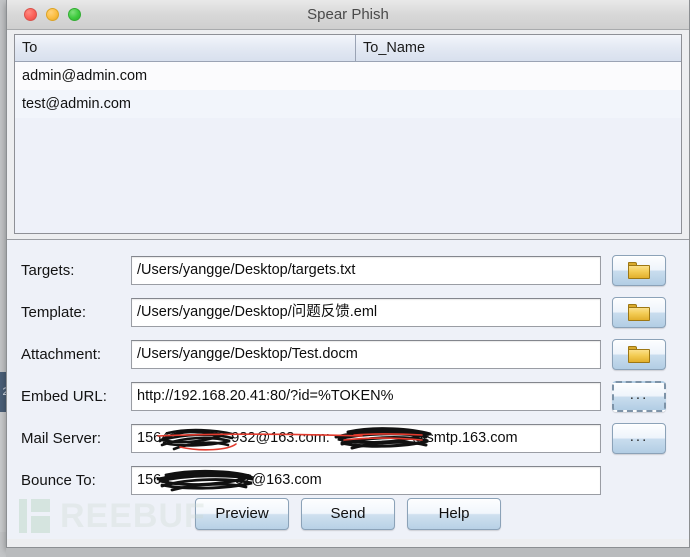 Image resolution: width=690 pixels, height=557 pixels. What do you see at coordinates (48, 270) in the screenshot?
I see `label-targets: Targets:` at bounding box center [48, 270].